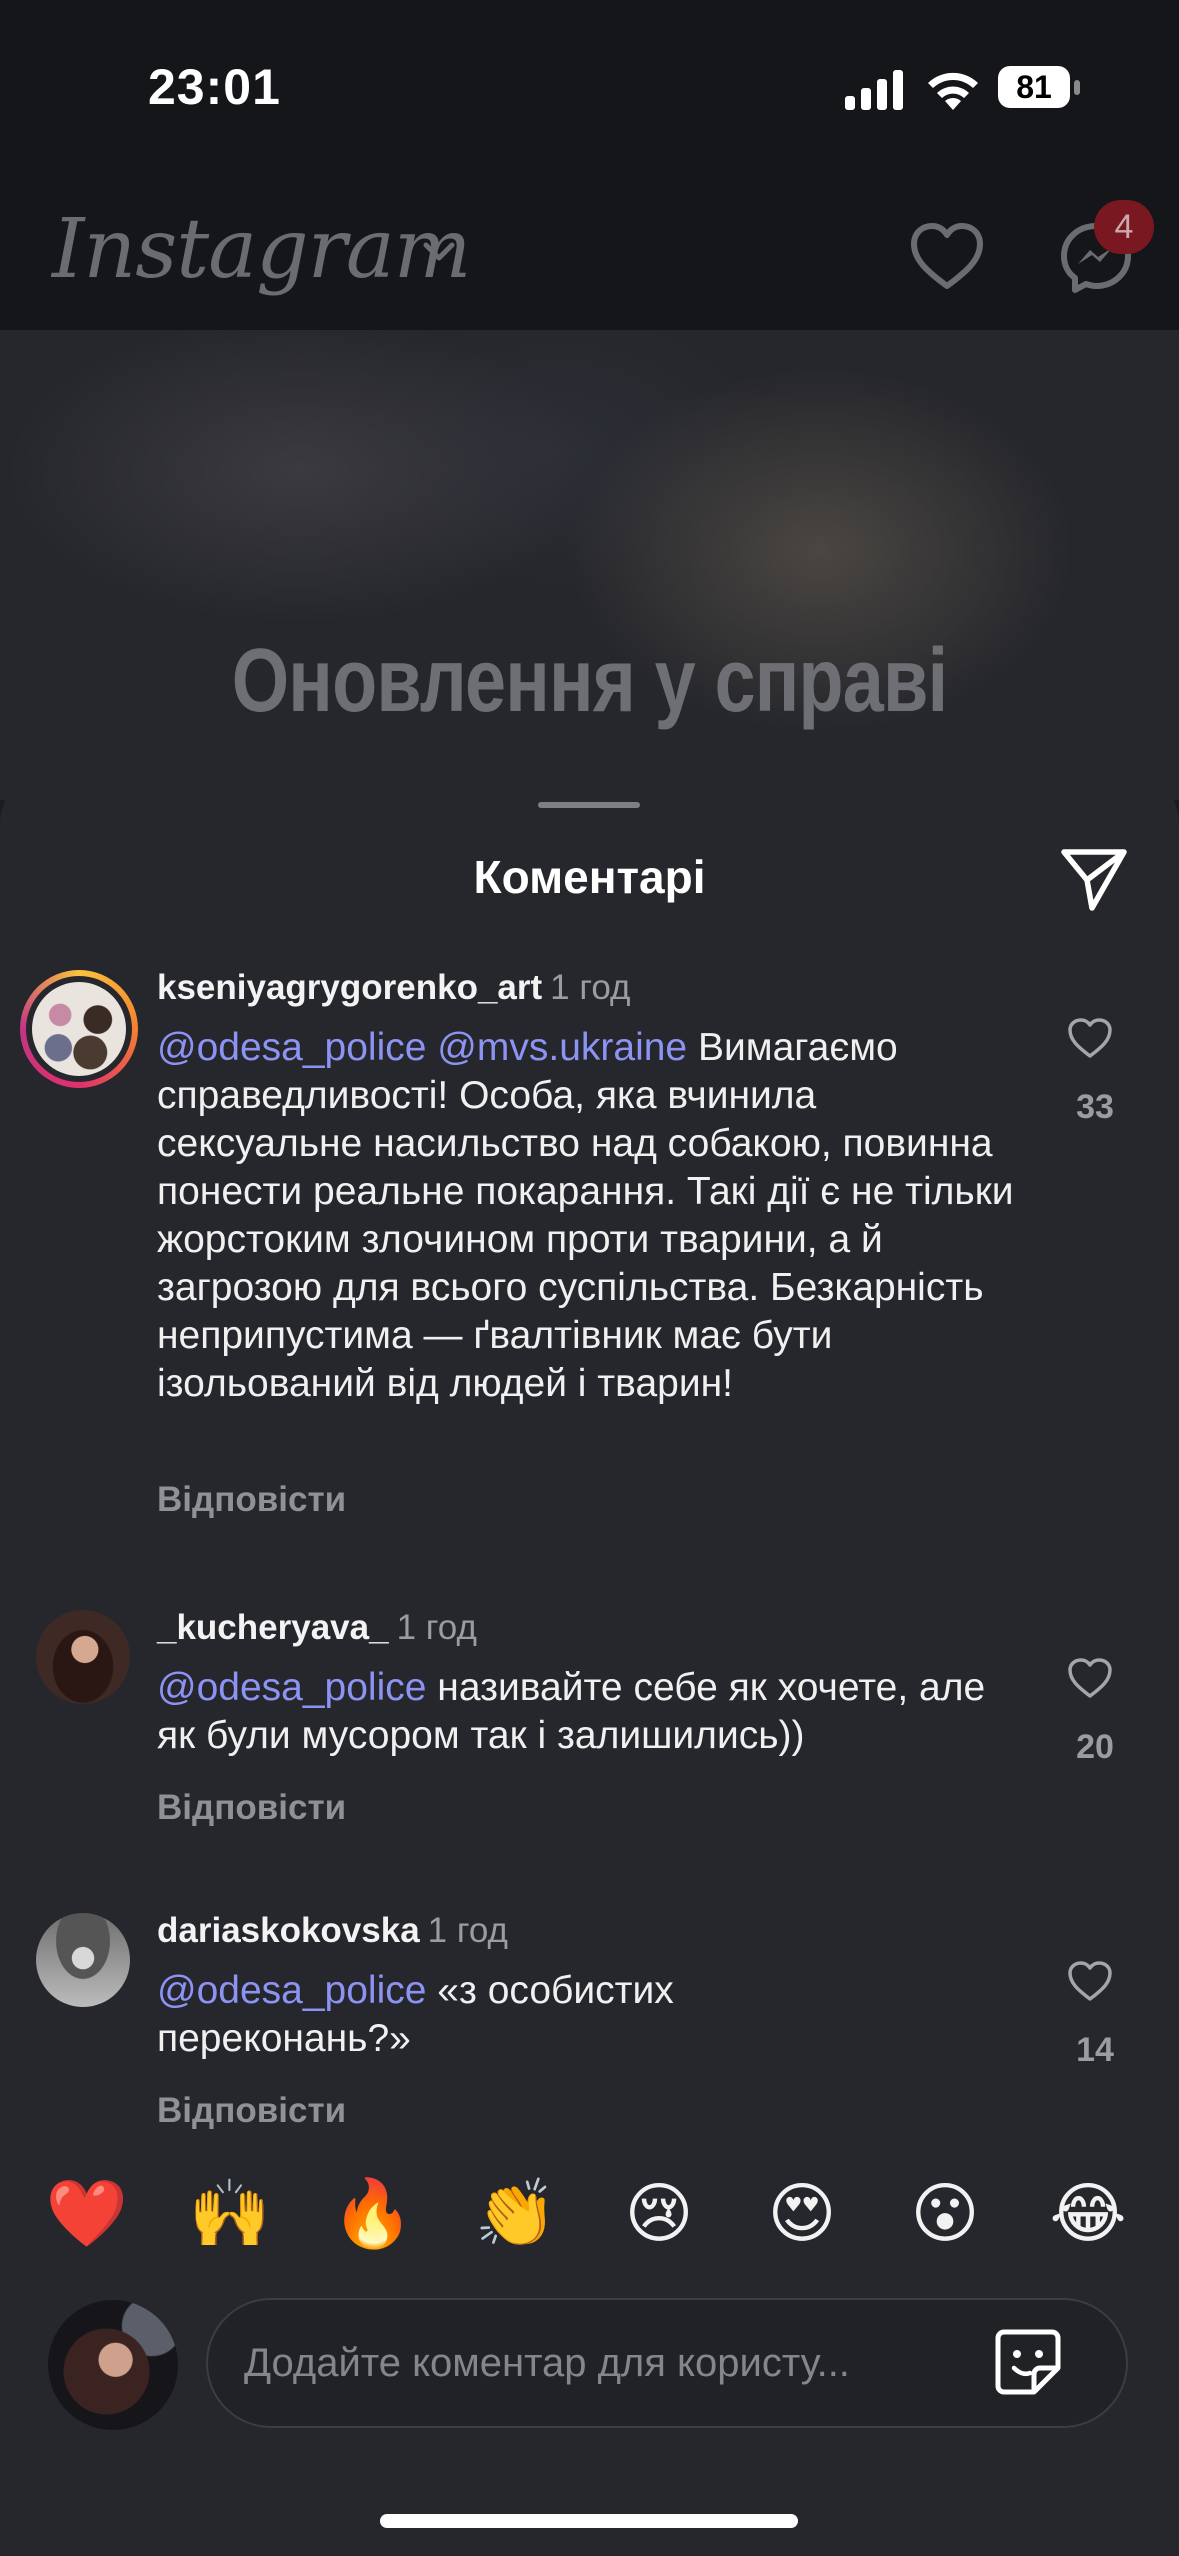 The width and height of the screenshot is (1179, 2556). What do you see at coordinates (87, 2213) in the screenshot?
I see `emoji-heart-button: ❤️` at bounding box center [87, 2213].